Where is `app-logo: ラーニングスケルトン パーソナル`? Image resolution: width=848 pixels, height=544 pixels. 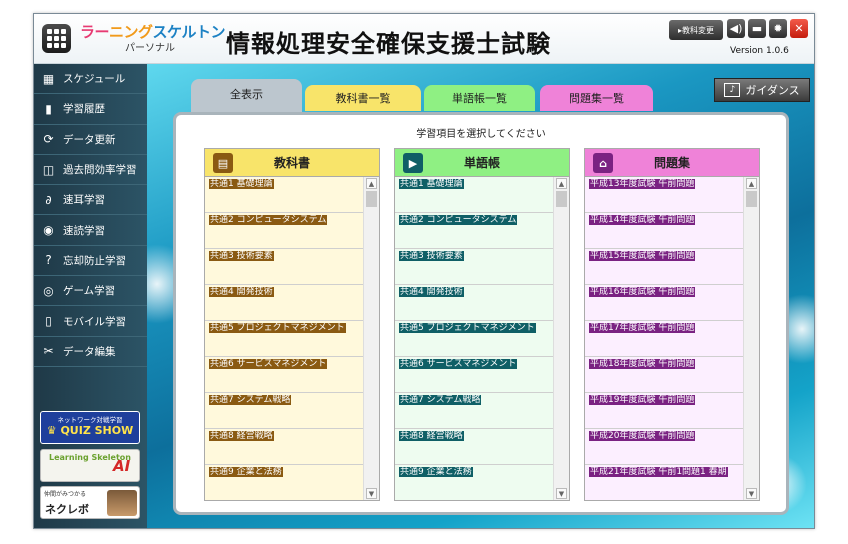
app-logo: ラーニングスケルトン パーソナル is located at coordinates (153, 39).